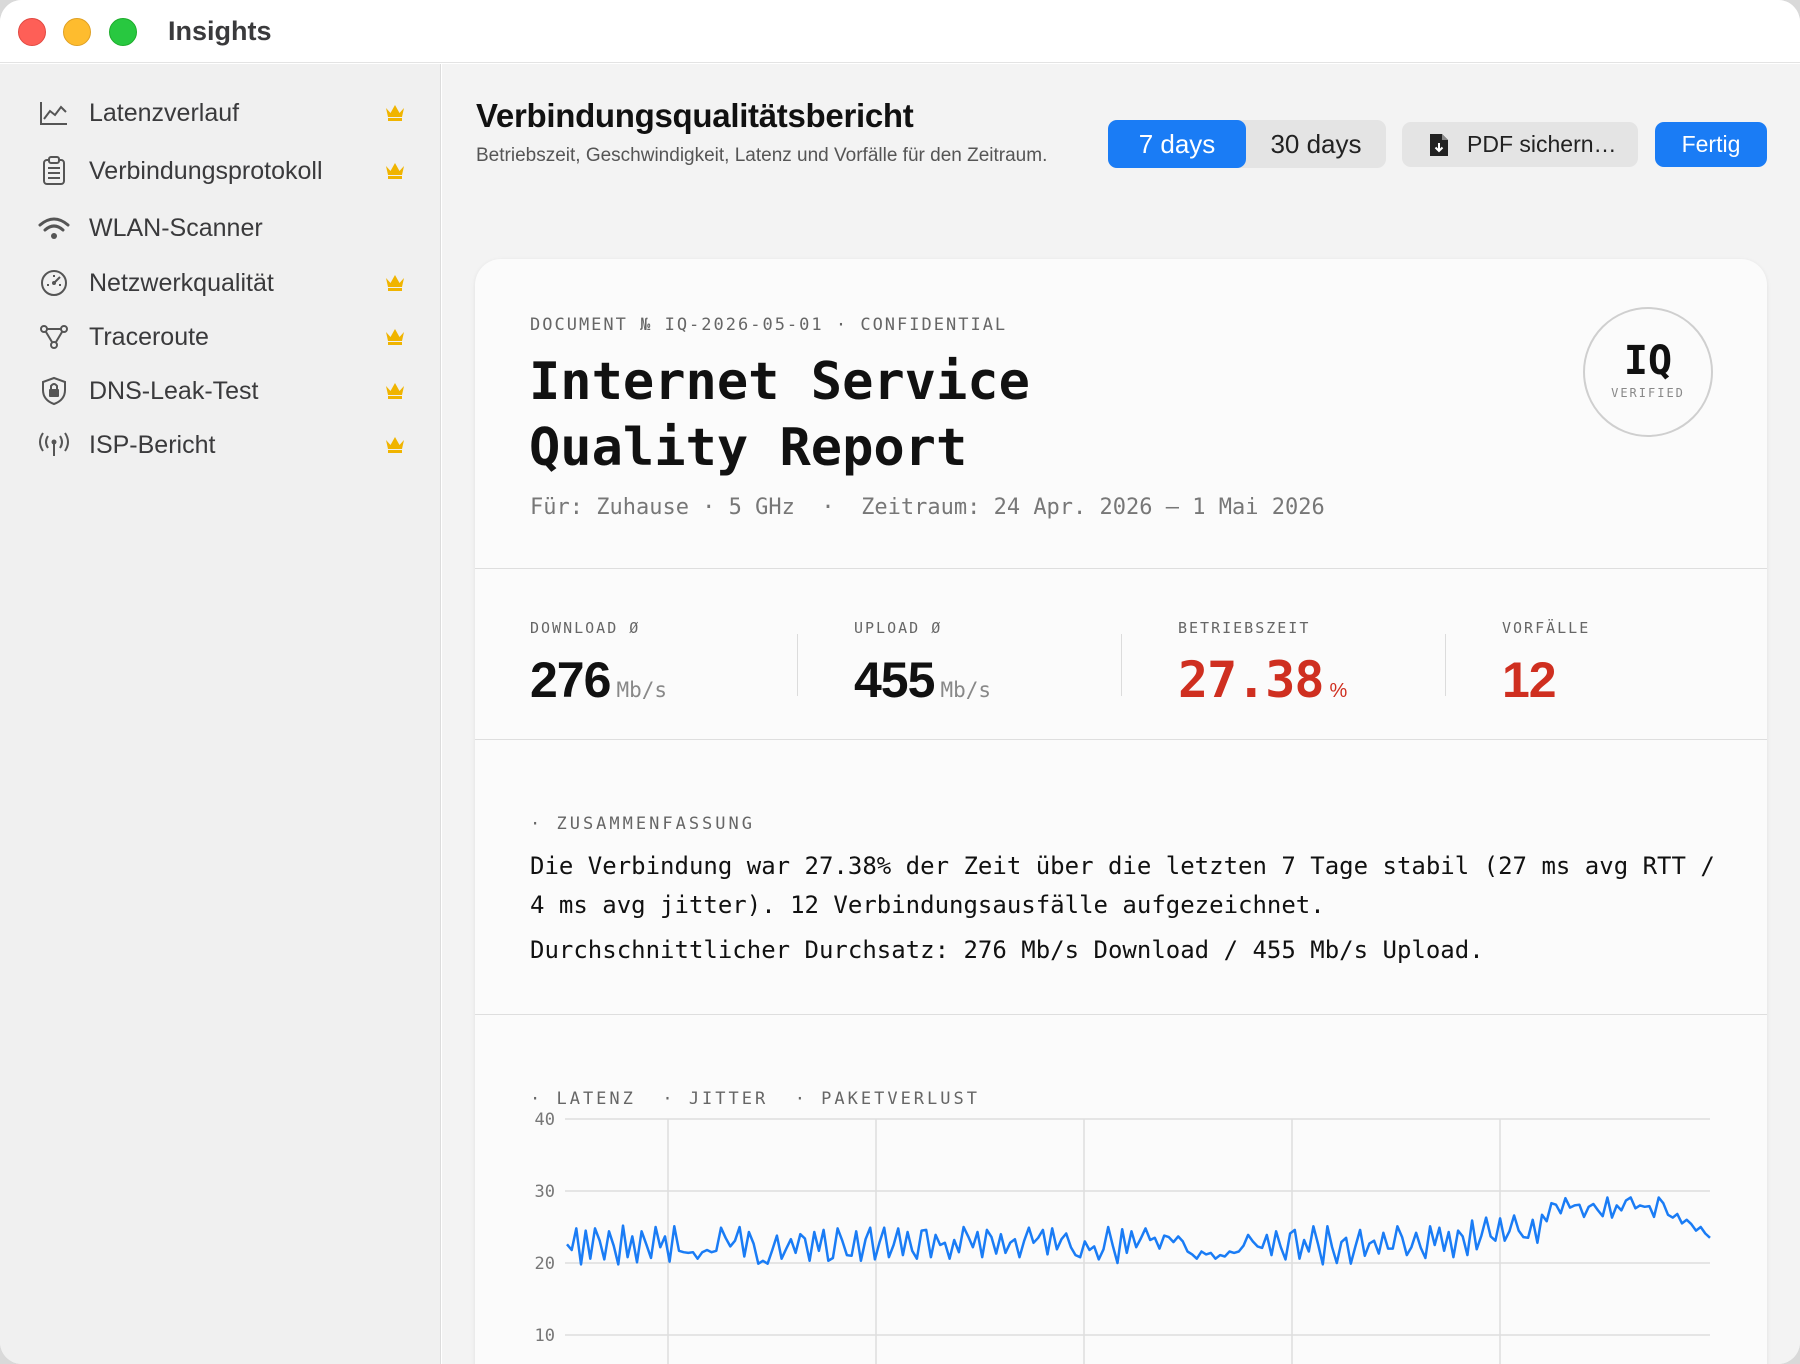  Describe the element at coordinates (176, 227) in the screenshot. I see `sidebar-item-label: WLAN-Scanner` at that location.